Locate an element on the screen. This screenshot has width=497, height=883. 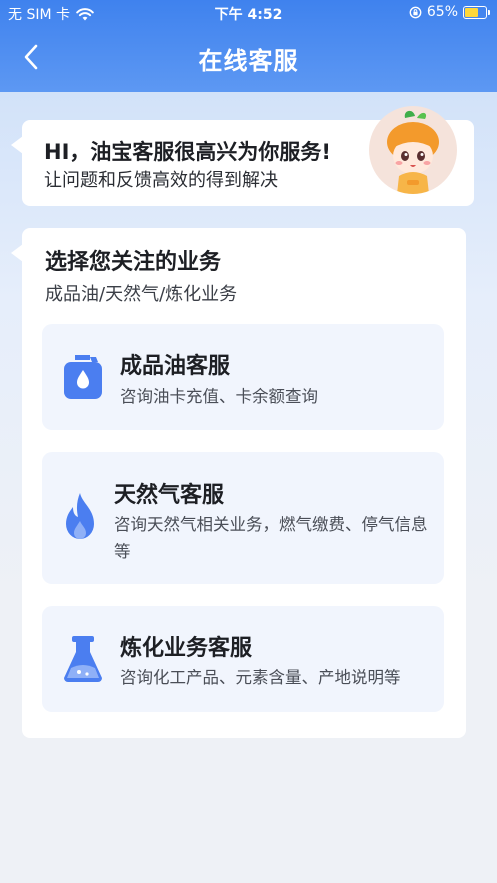
service-item-desc: 咨询化工产品、元素含量、产地说明等 is located at coordinates (260, 677).